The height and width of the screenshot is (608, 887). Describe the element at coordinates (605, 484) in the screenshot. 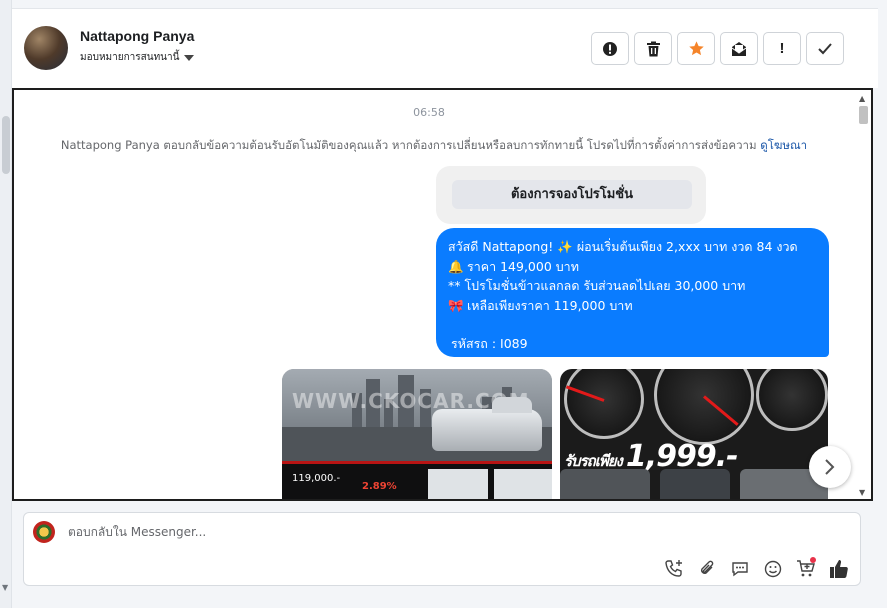

I see `seat-image` at that location.